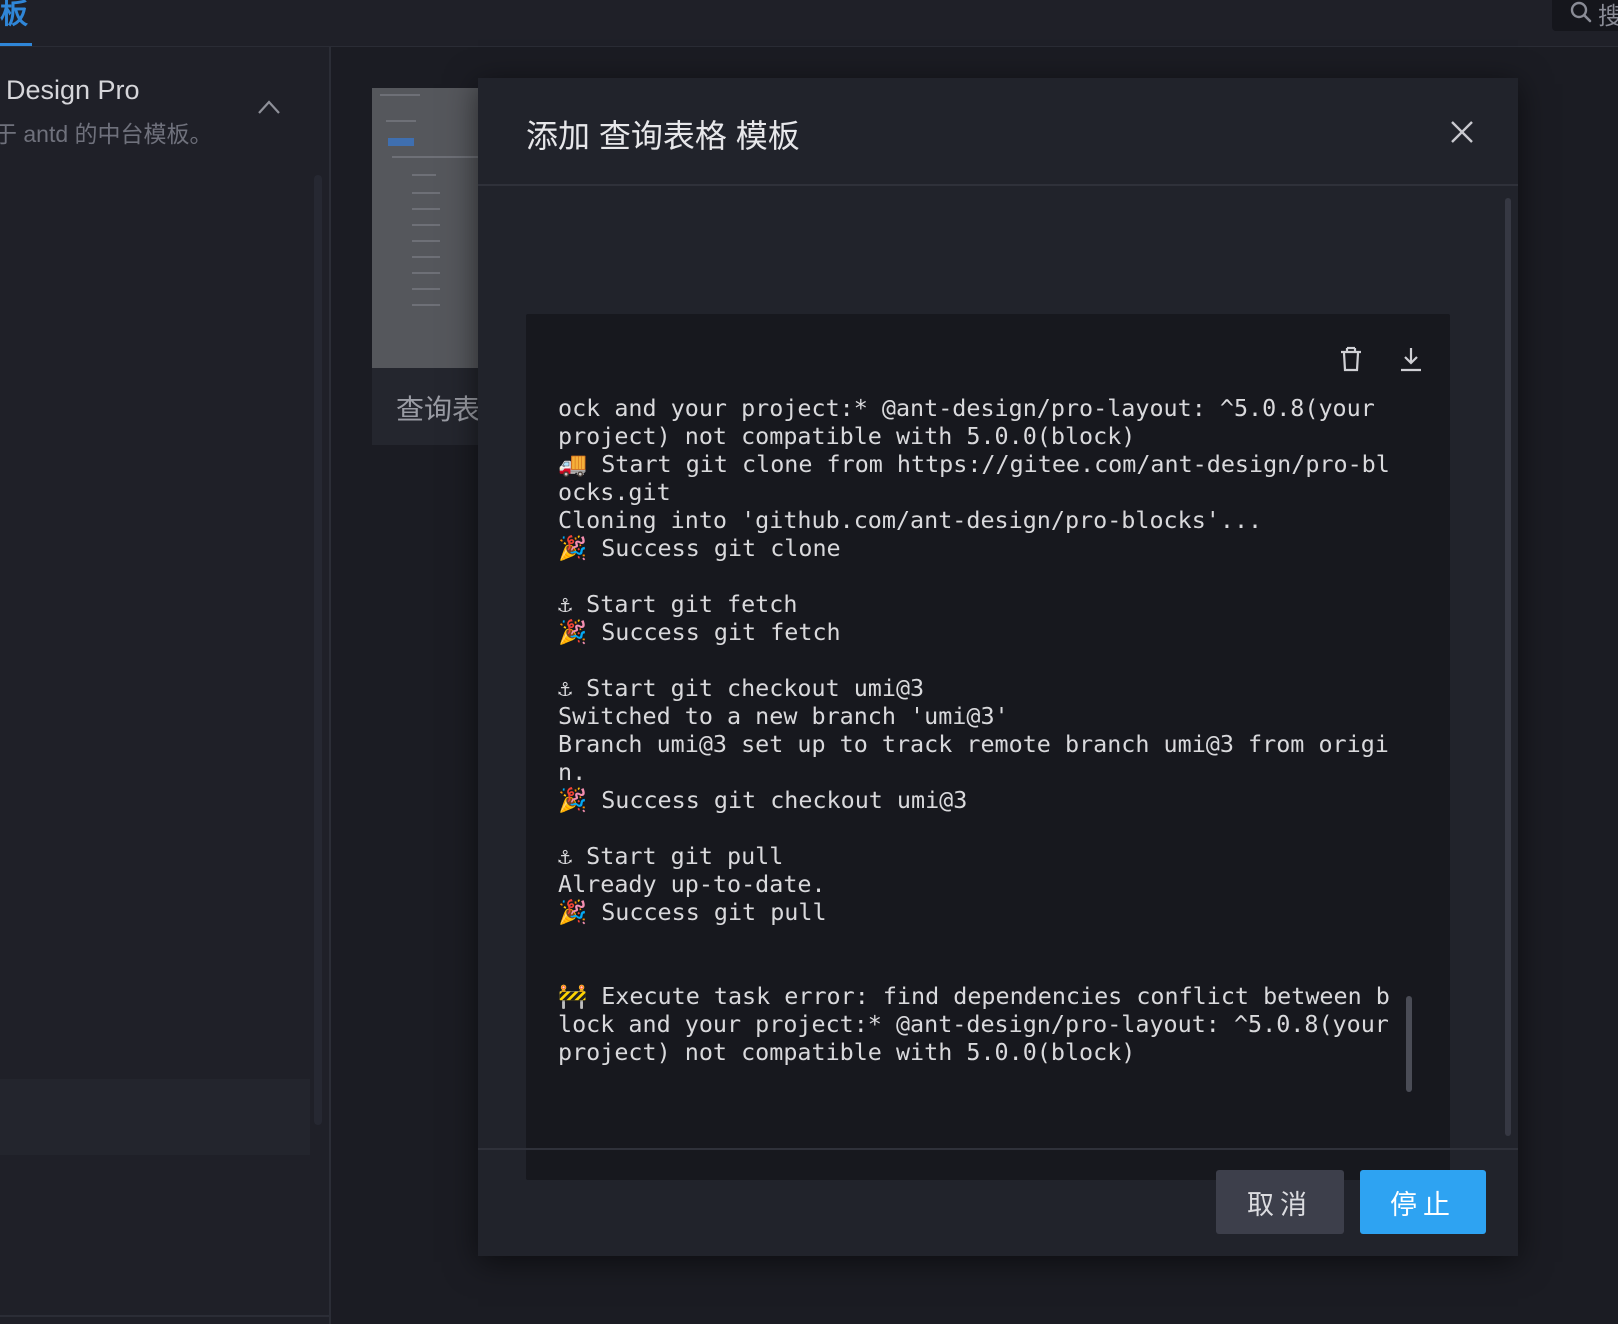 The height and width of the screenshot is (1324, 1618). What do you see at coordinates (1608, 16) in the screenshot?
I see `search-placeholder: 搜` at bounding box center [1608, 16].